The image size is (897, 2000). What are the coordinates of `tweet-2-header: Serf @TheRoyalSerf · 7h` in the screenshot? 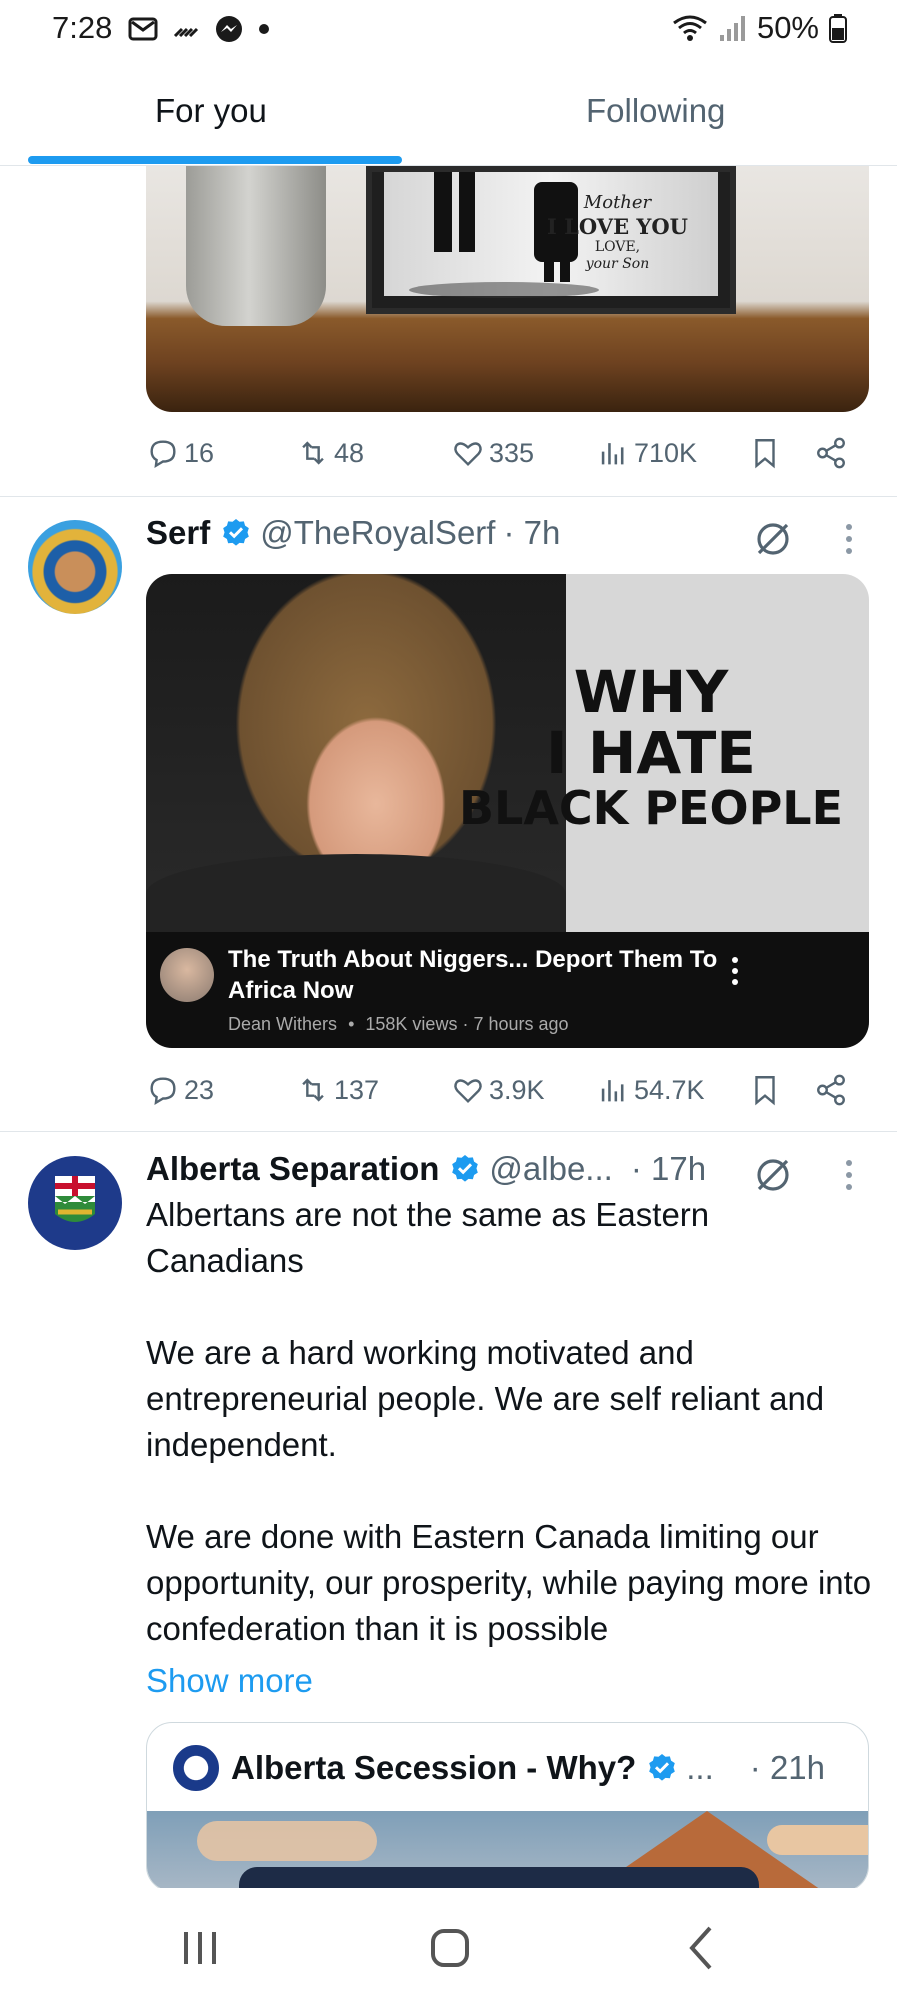 It's located at (353, 533).